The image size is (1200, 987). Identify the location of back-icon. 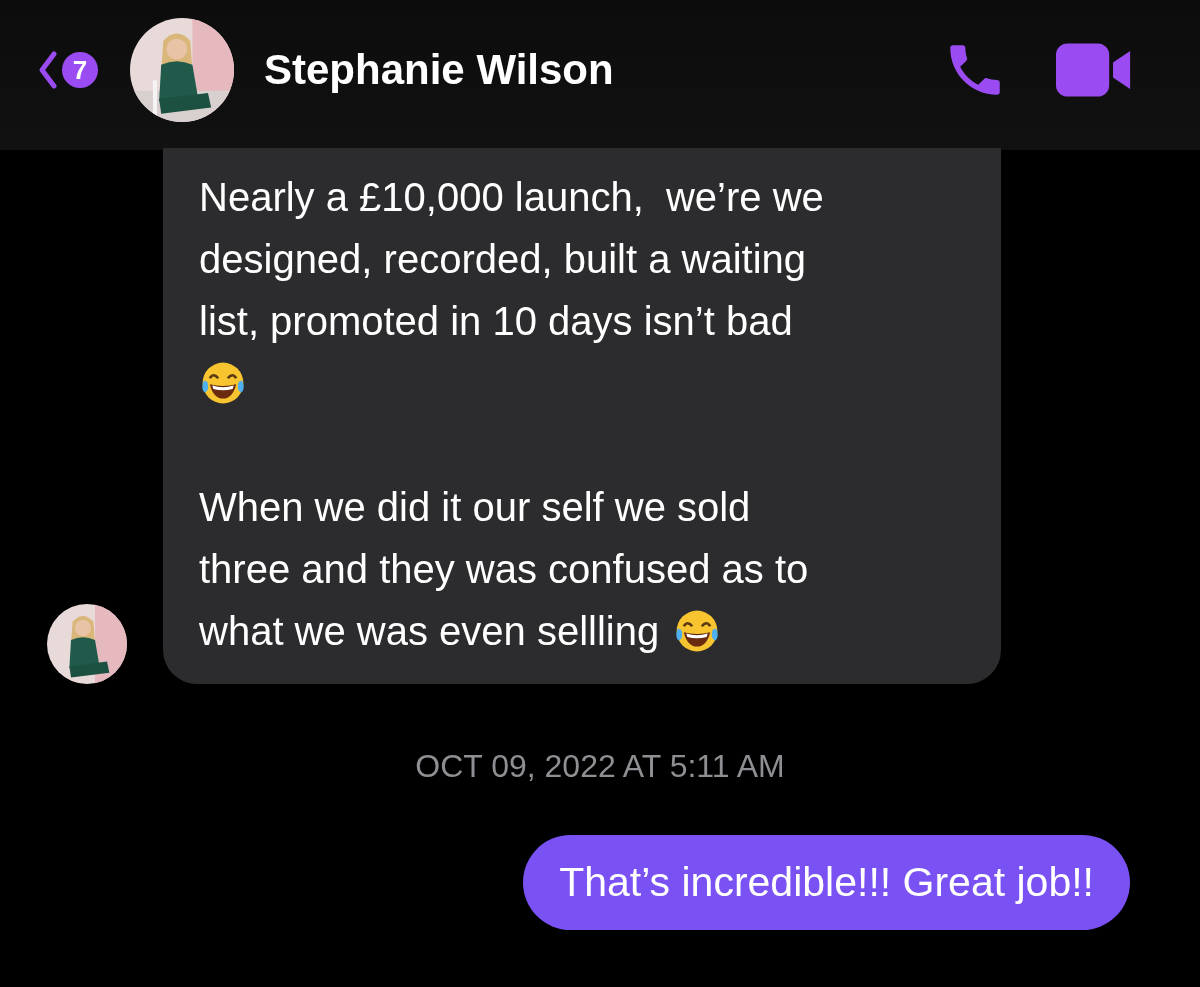
(48, 70).